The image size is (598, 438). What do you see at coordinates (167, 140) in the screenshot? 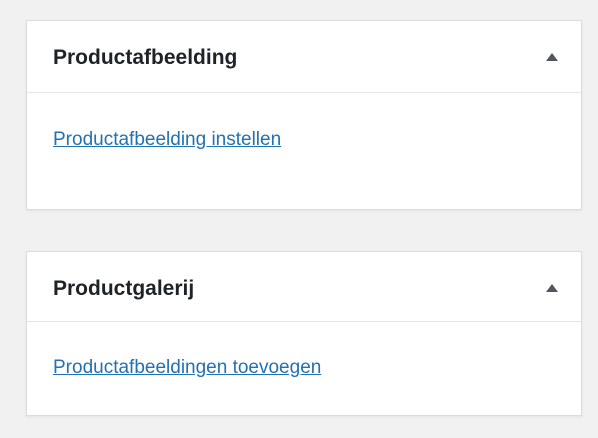
I see `set-product-image-link: Productafbeelding instellen` at bounding box center [167, 140].